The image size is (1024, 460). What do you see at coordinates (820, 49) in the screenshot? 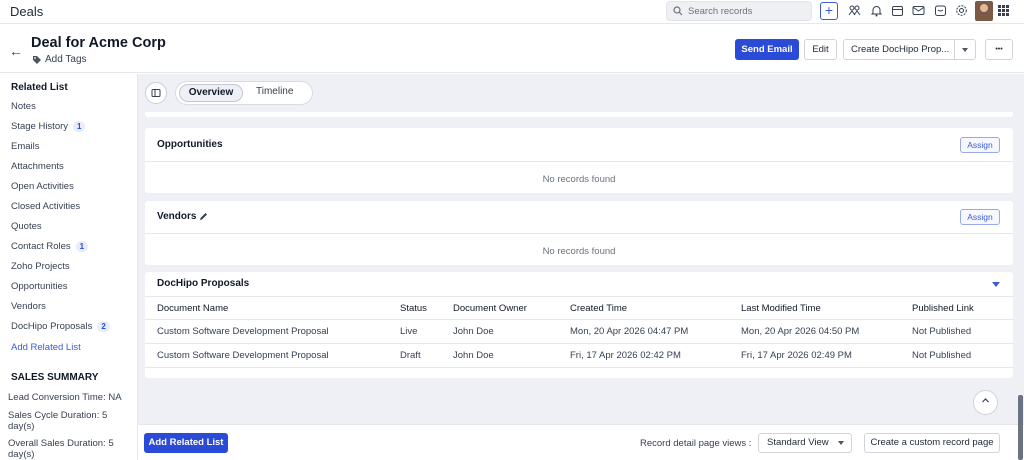
I see `edit-button: Edit` at bounding box center [820, 49].